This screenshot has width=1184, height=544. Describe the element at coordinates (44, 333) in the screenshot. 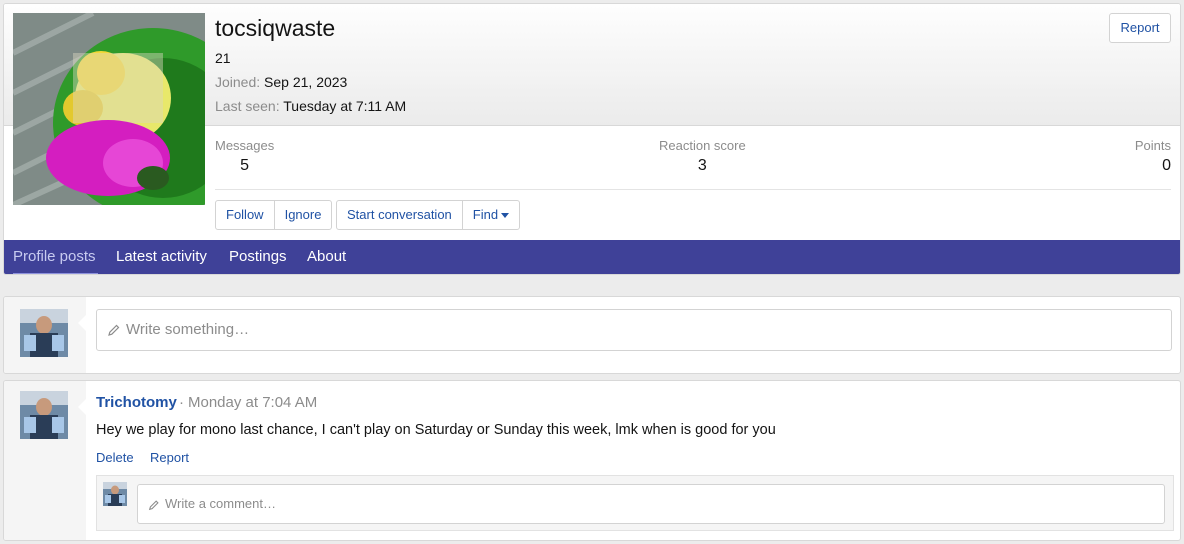

I see `visitor-avatar` at that location.